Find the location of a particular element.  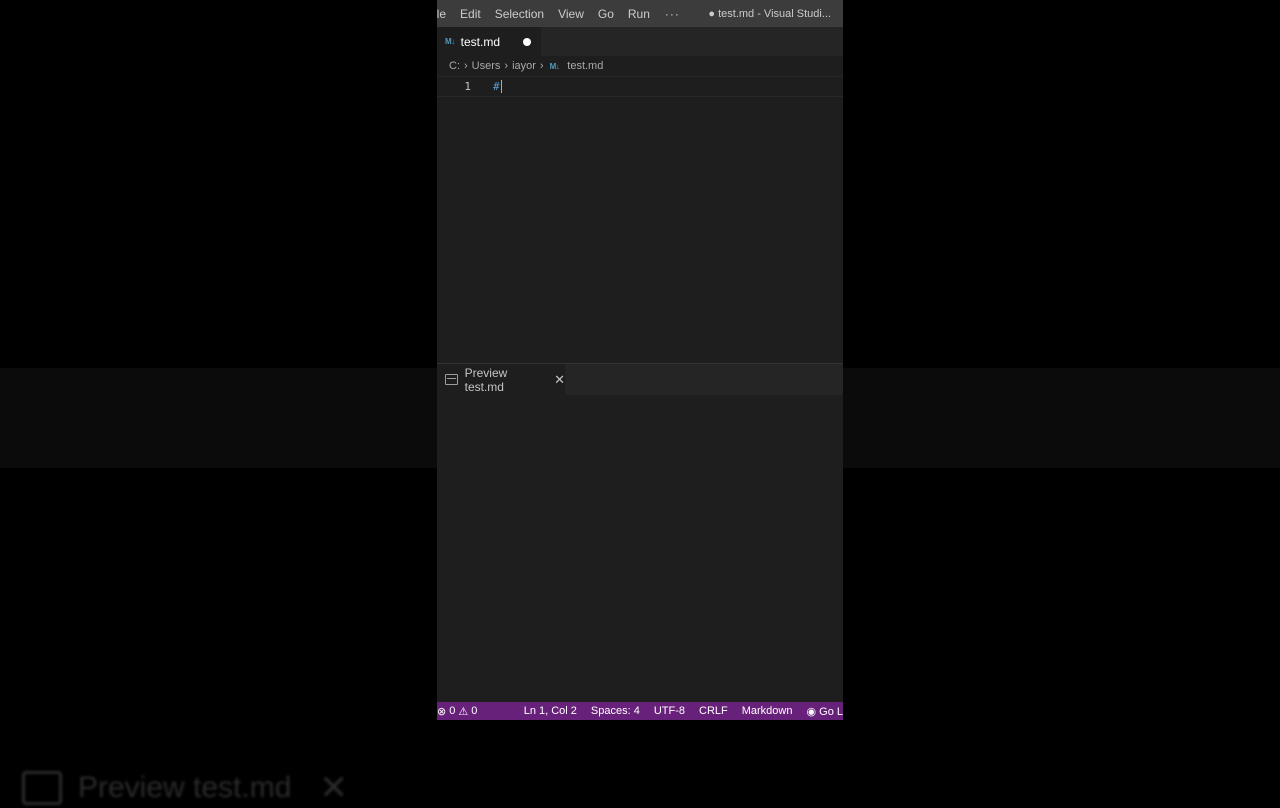

tab-label: test.md is located at coordinates (480, 41).